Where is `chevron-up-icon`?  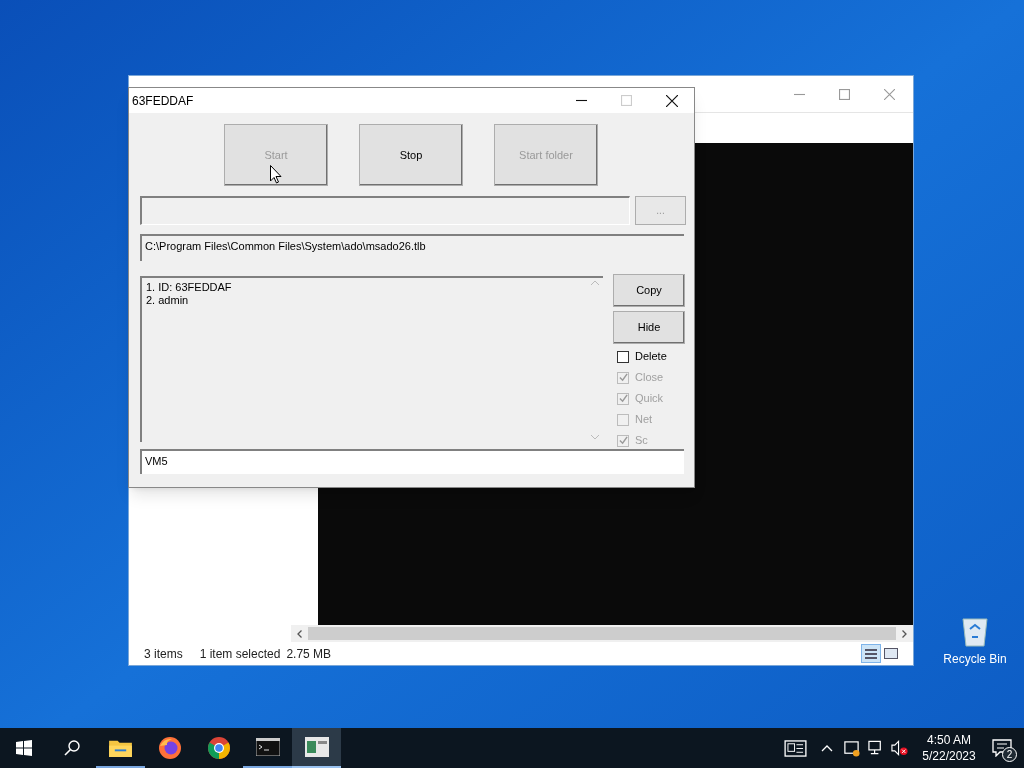
chevron-up-icon is located at coordinates (827, 748).